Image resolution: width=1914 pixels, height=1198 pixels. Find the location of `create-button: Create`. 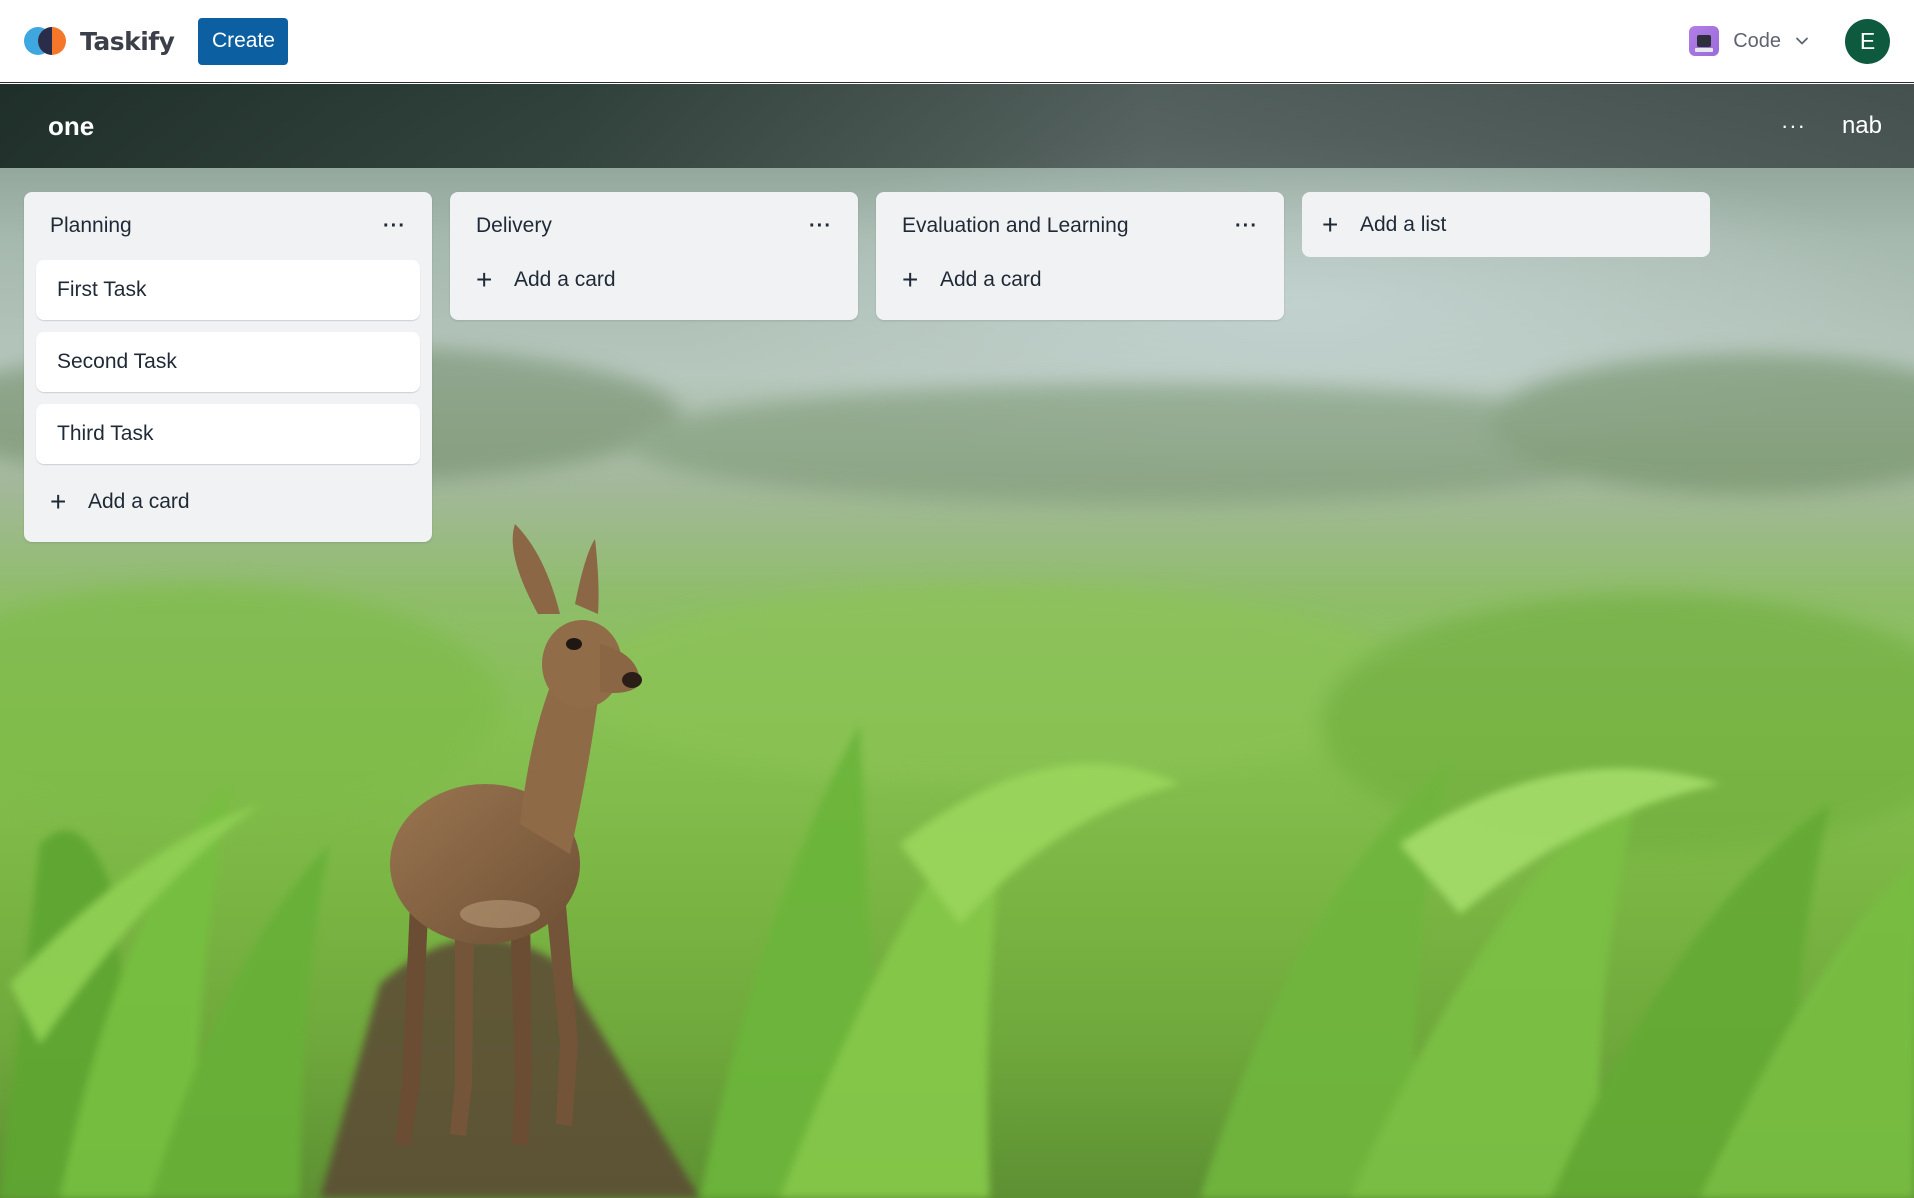

create-button: Create is located at coordinates (243, 41).